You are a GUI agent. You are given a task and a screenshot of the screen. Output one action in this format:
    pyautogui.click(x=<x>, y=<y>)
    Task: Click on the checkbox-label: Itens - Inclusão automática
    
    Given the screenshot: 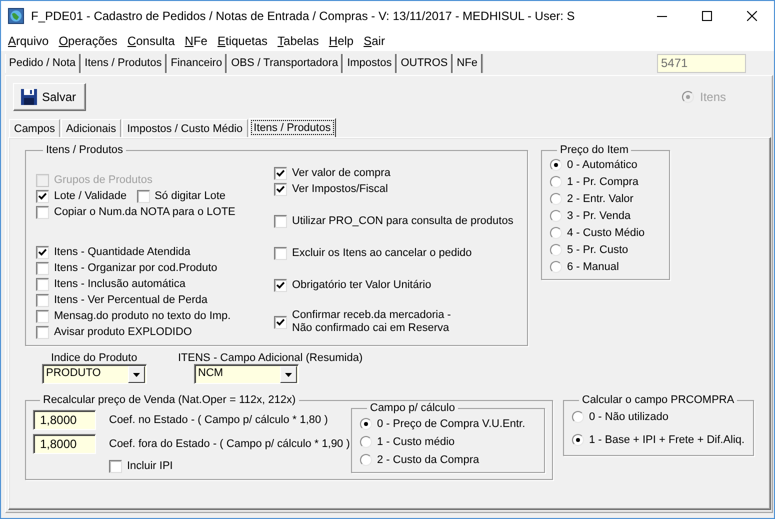 What is the action you would take?
    pyautogui.click(x=120, y=284)
    